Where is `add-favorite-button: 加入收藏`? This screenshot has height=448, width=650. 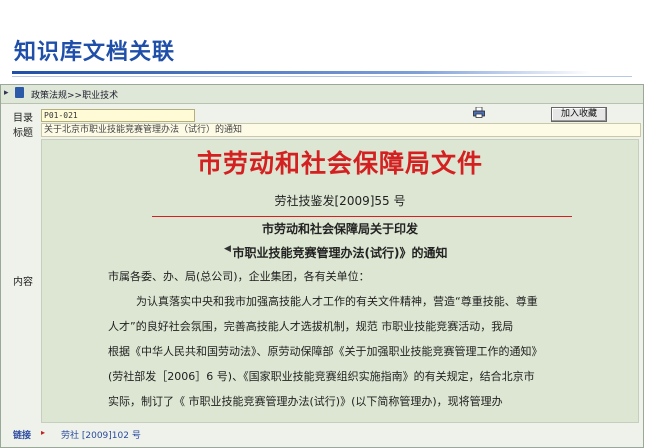 add-favorite-button: 加入收藏 is located at coordinates (579, 114).